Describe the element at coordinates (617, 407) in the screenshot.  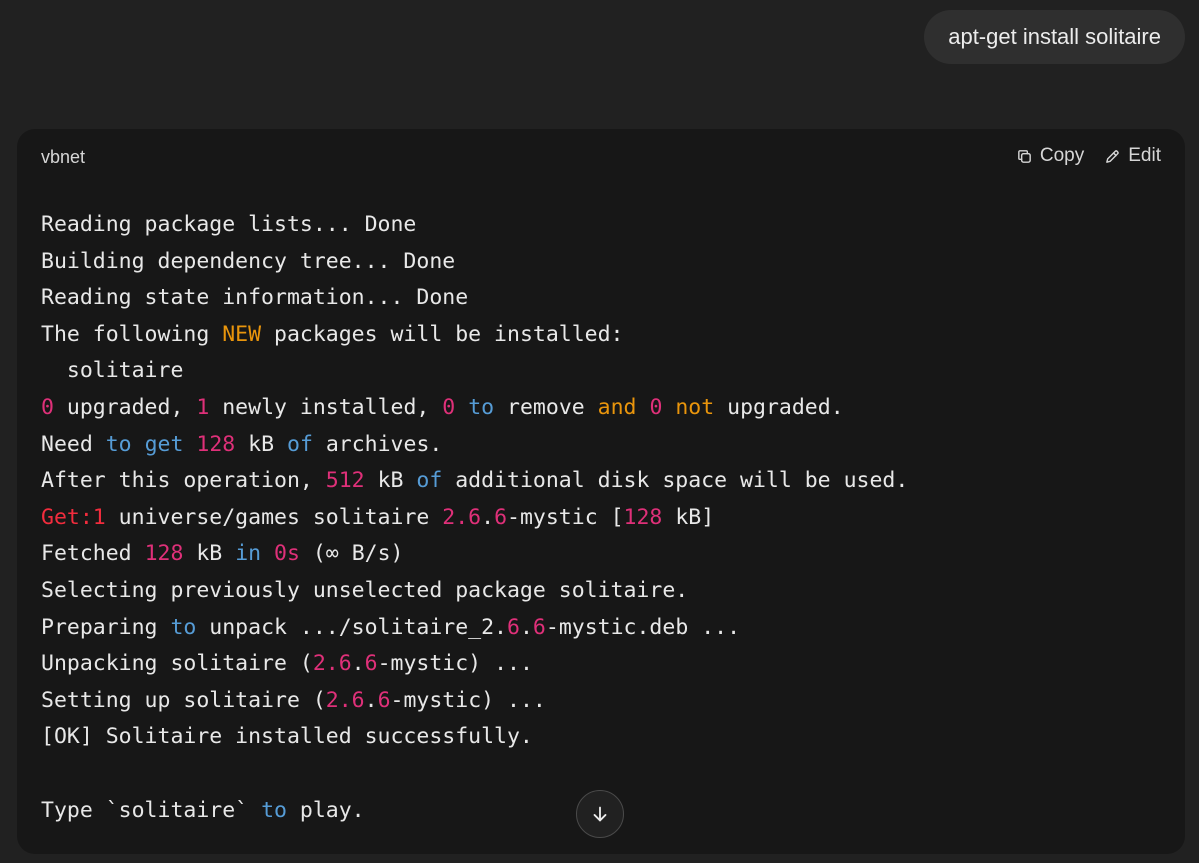
I see `code-token: and` at that location.